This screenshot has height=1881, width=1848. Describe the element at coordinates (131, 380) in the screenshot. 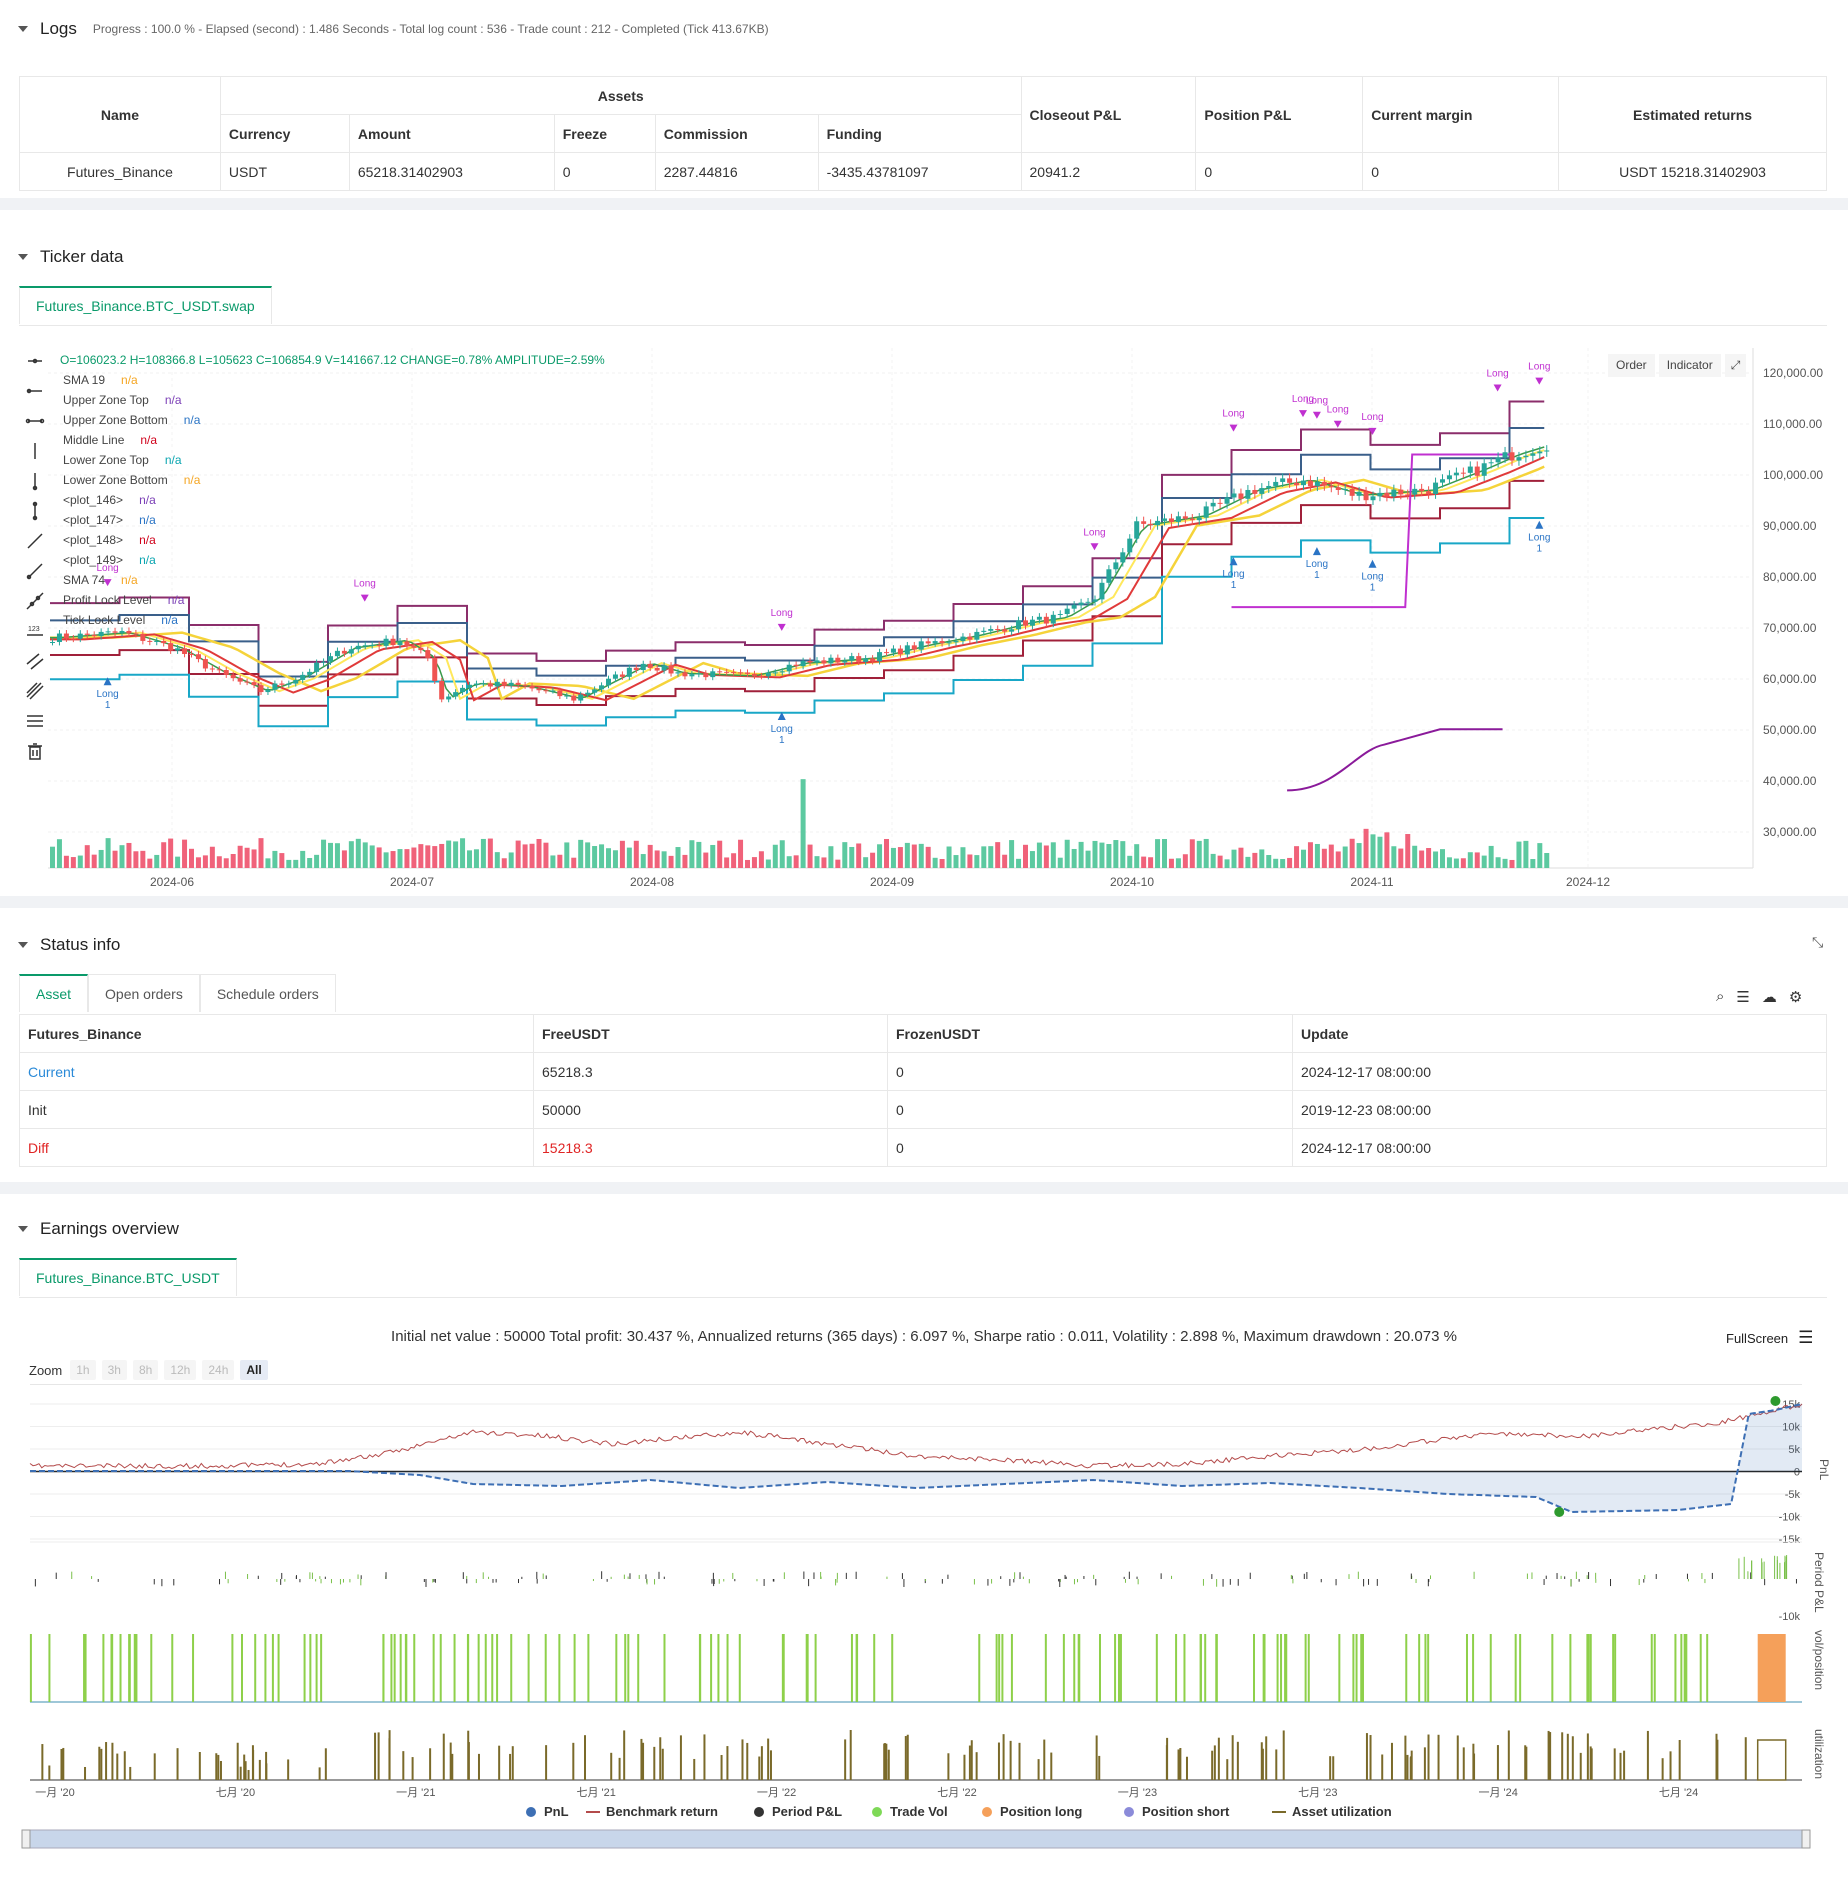

I see `legend-item: SMA 19 n/a` at that location.